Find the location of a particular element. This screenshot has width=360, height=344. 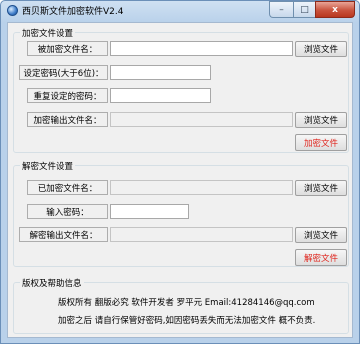

encrypt-file-button: 加密文件 is located at coordinates (321, 142).